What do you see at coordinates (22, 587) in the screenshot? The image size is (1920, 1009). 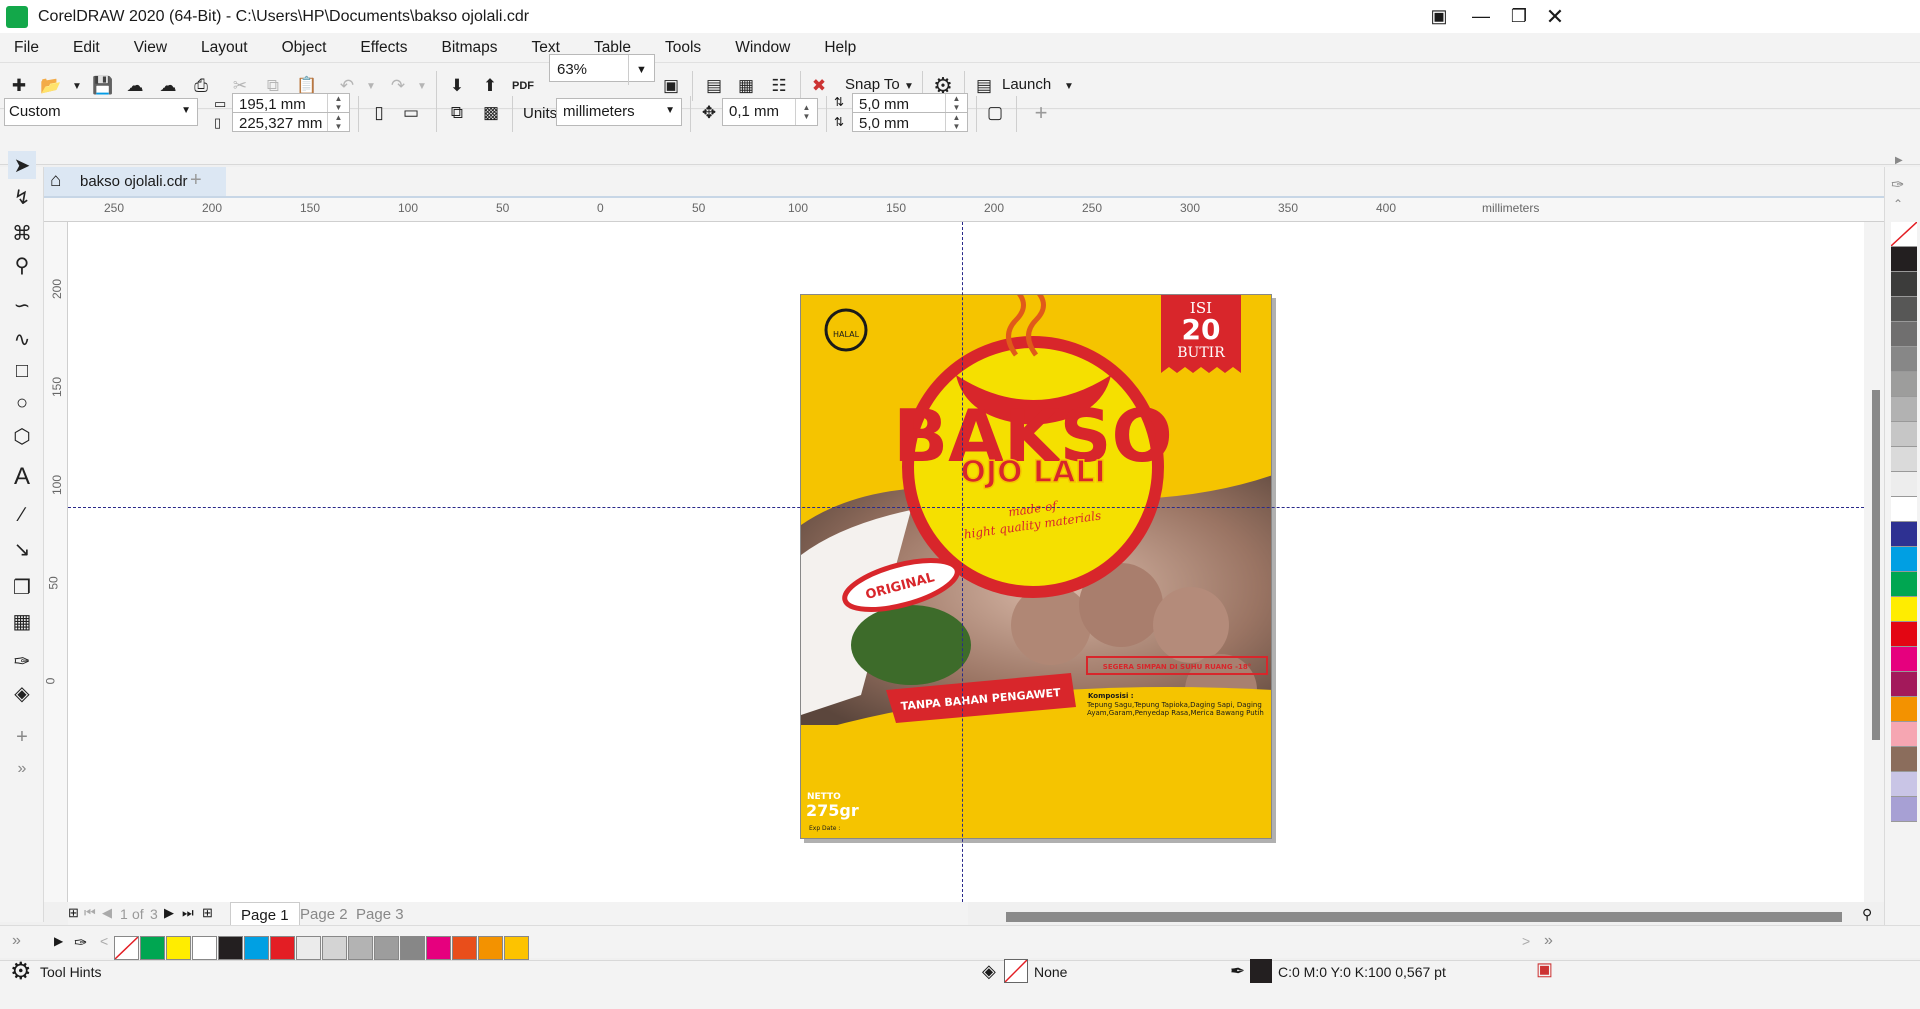 I see `drop-shadow-tool-icon: ❐` at bounding box center [22, 587].